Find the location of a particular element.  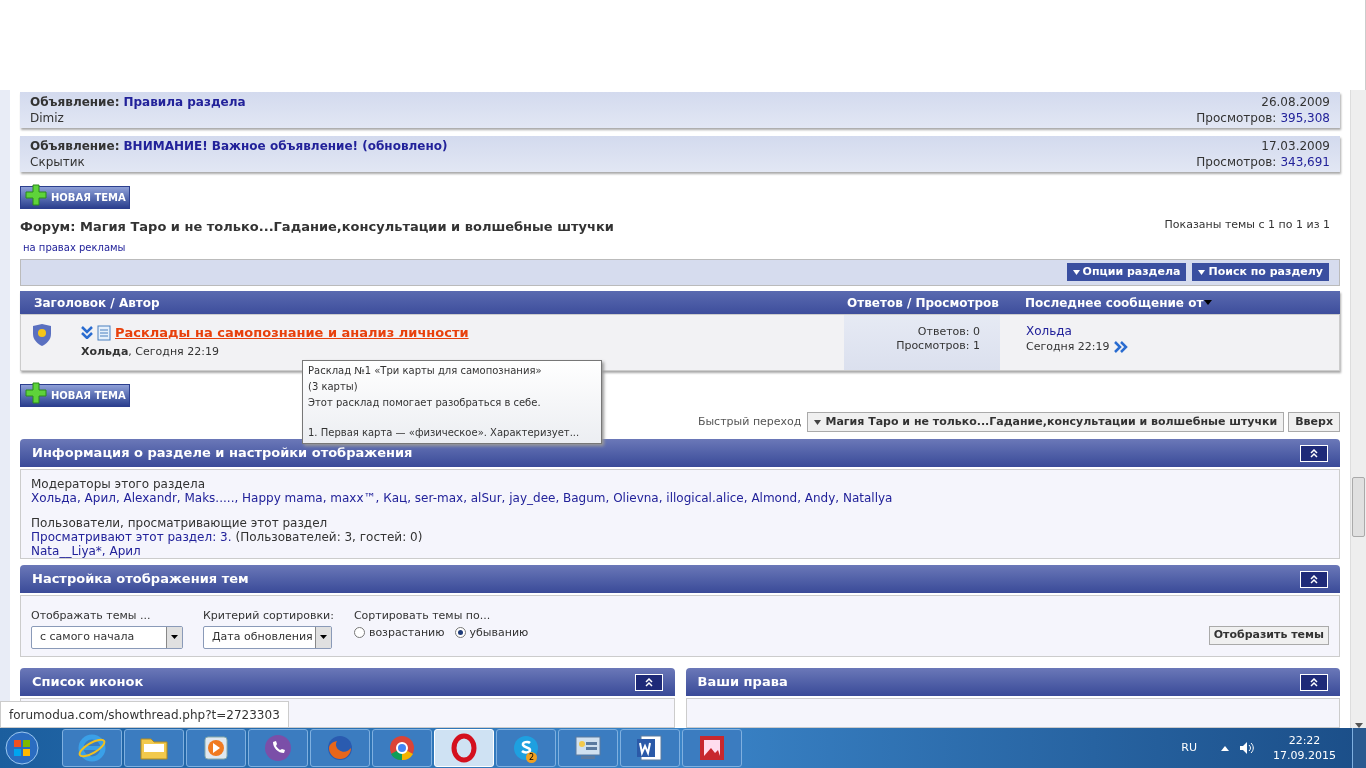

field-label: Критерий сортировки: is located at coordinates (268, 616).